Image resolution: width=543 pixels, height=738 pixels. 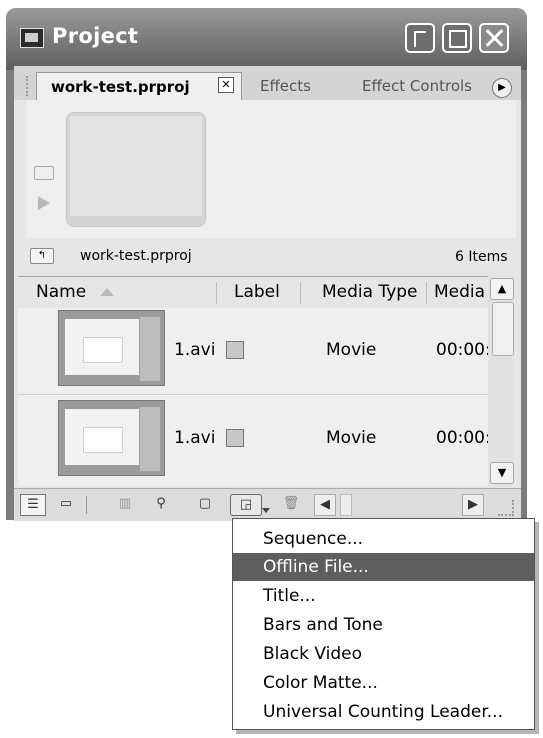 What do you see at coordinates (29, 86) in the screenshot?
I see `grip-icon` at bounding box center [29, 86].